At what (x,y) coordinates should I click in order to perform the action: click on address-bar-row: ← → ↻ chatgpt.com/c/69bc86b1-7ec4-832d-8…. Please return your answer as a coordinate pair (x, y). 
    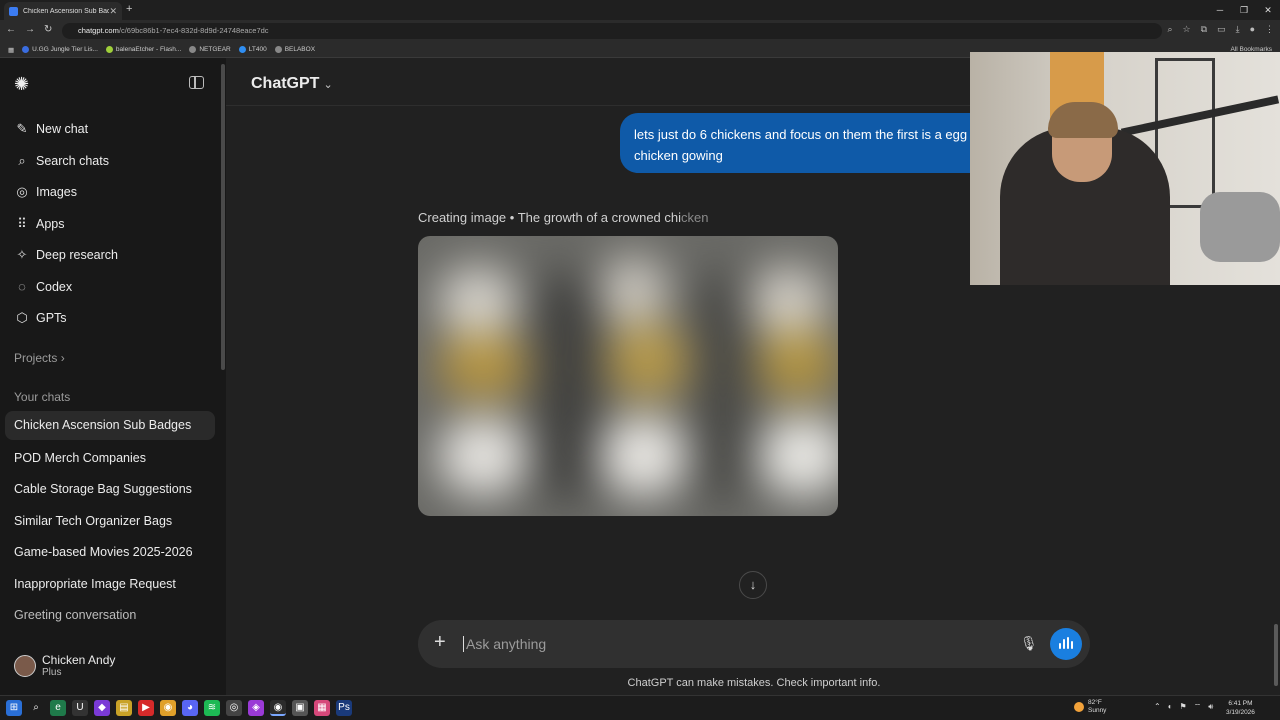
    Looking at the image, I should click on (640, 31).